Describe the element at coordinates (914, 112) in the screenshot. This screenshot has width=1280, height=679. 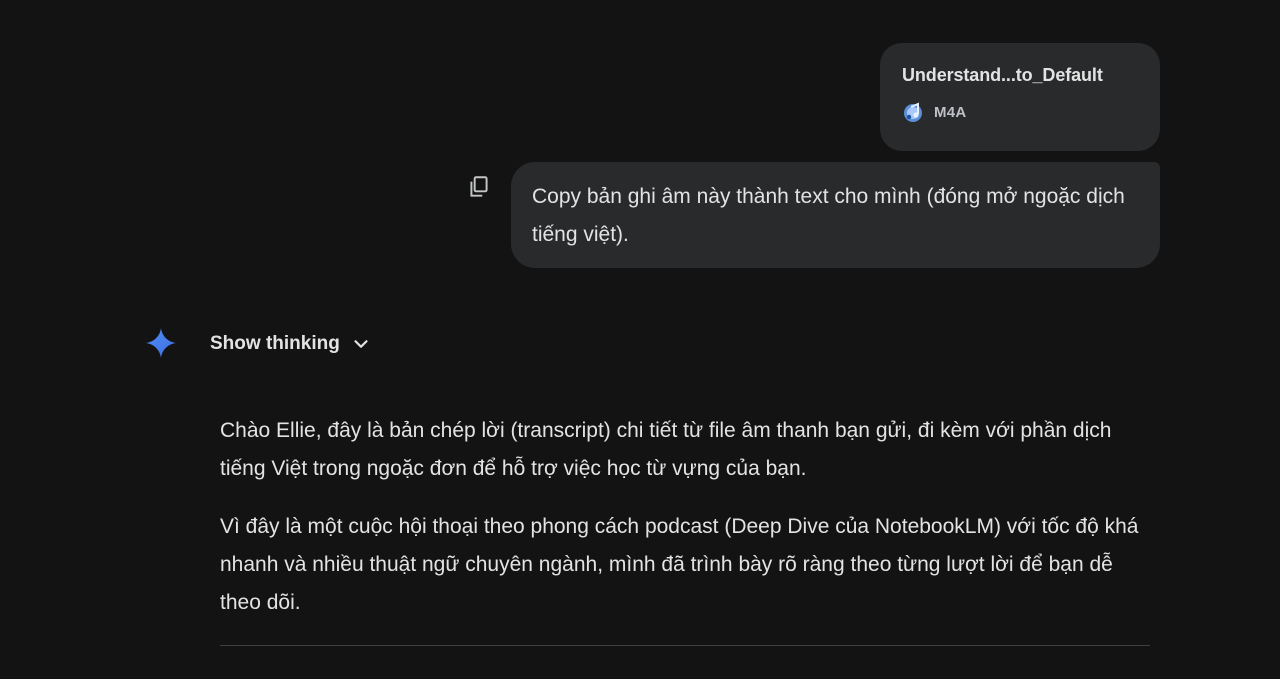
I see `audio-file-icon` at that location.